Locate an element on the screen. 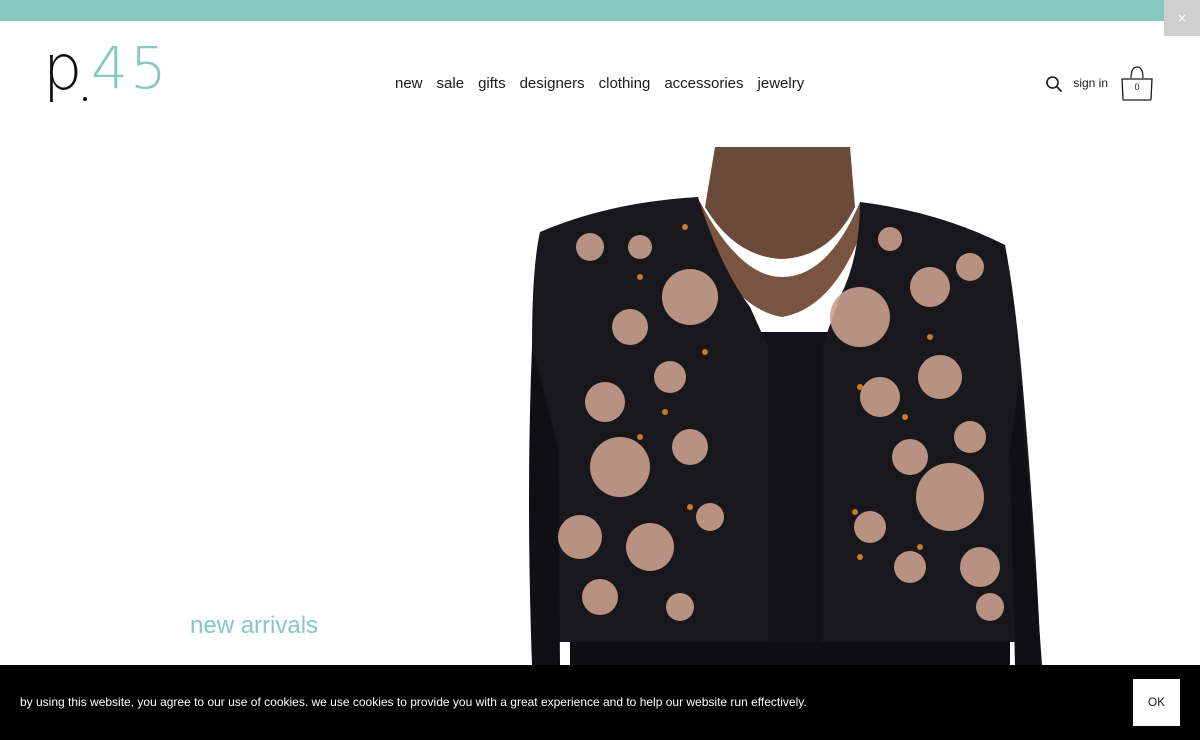  nav-item-jewelry: jewelry is located at coordinates (781, 83).